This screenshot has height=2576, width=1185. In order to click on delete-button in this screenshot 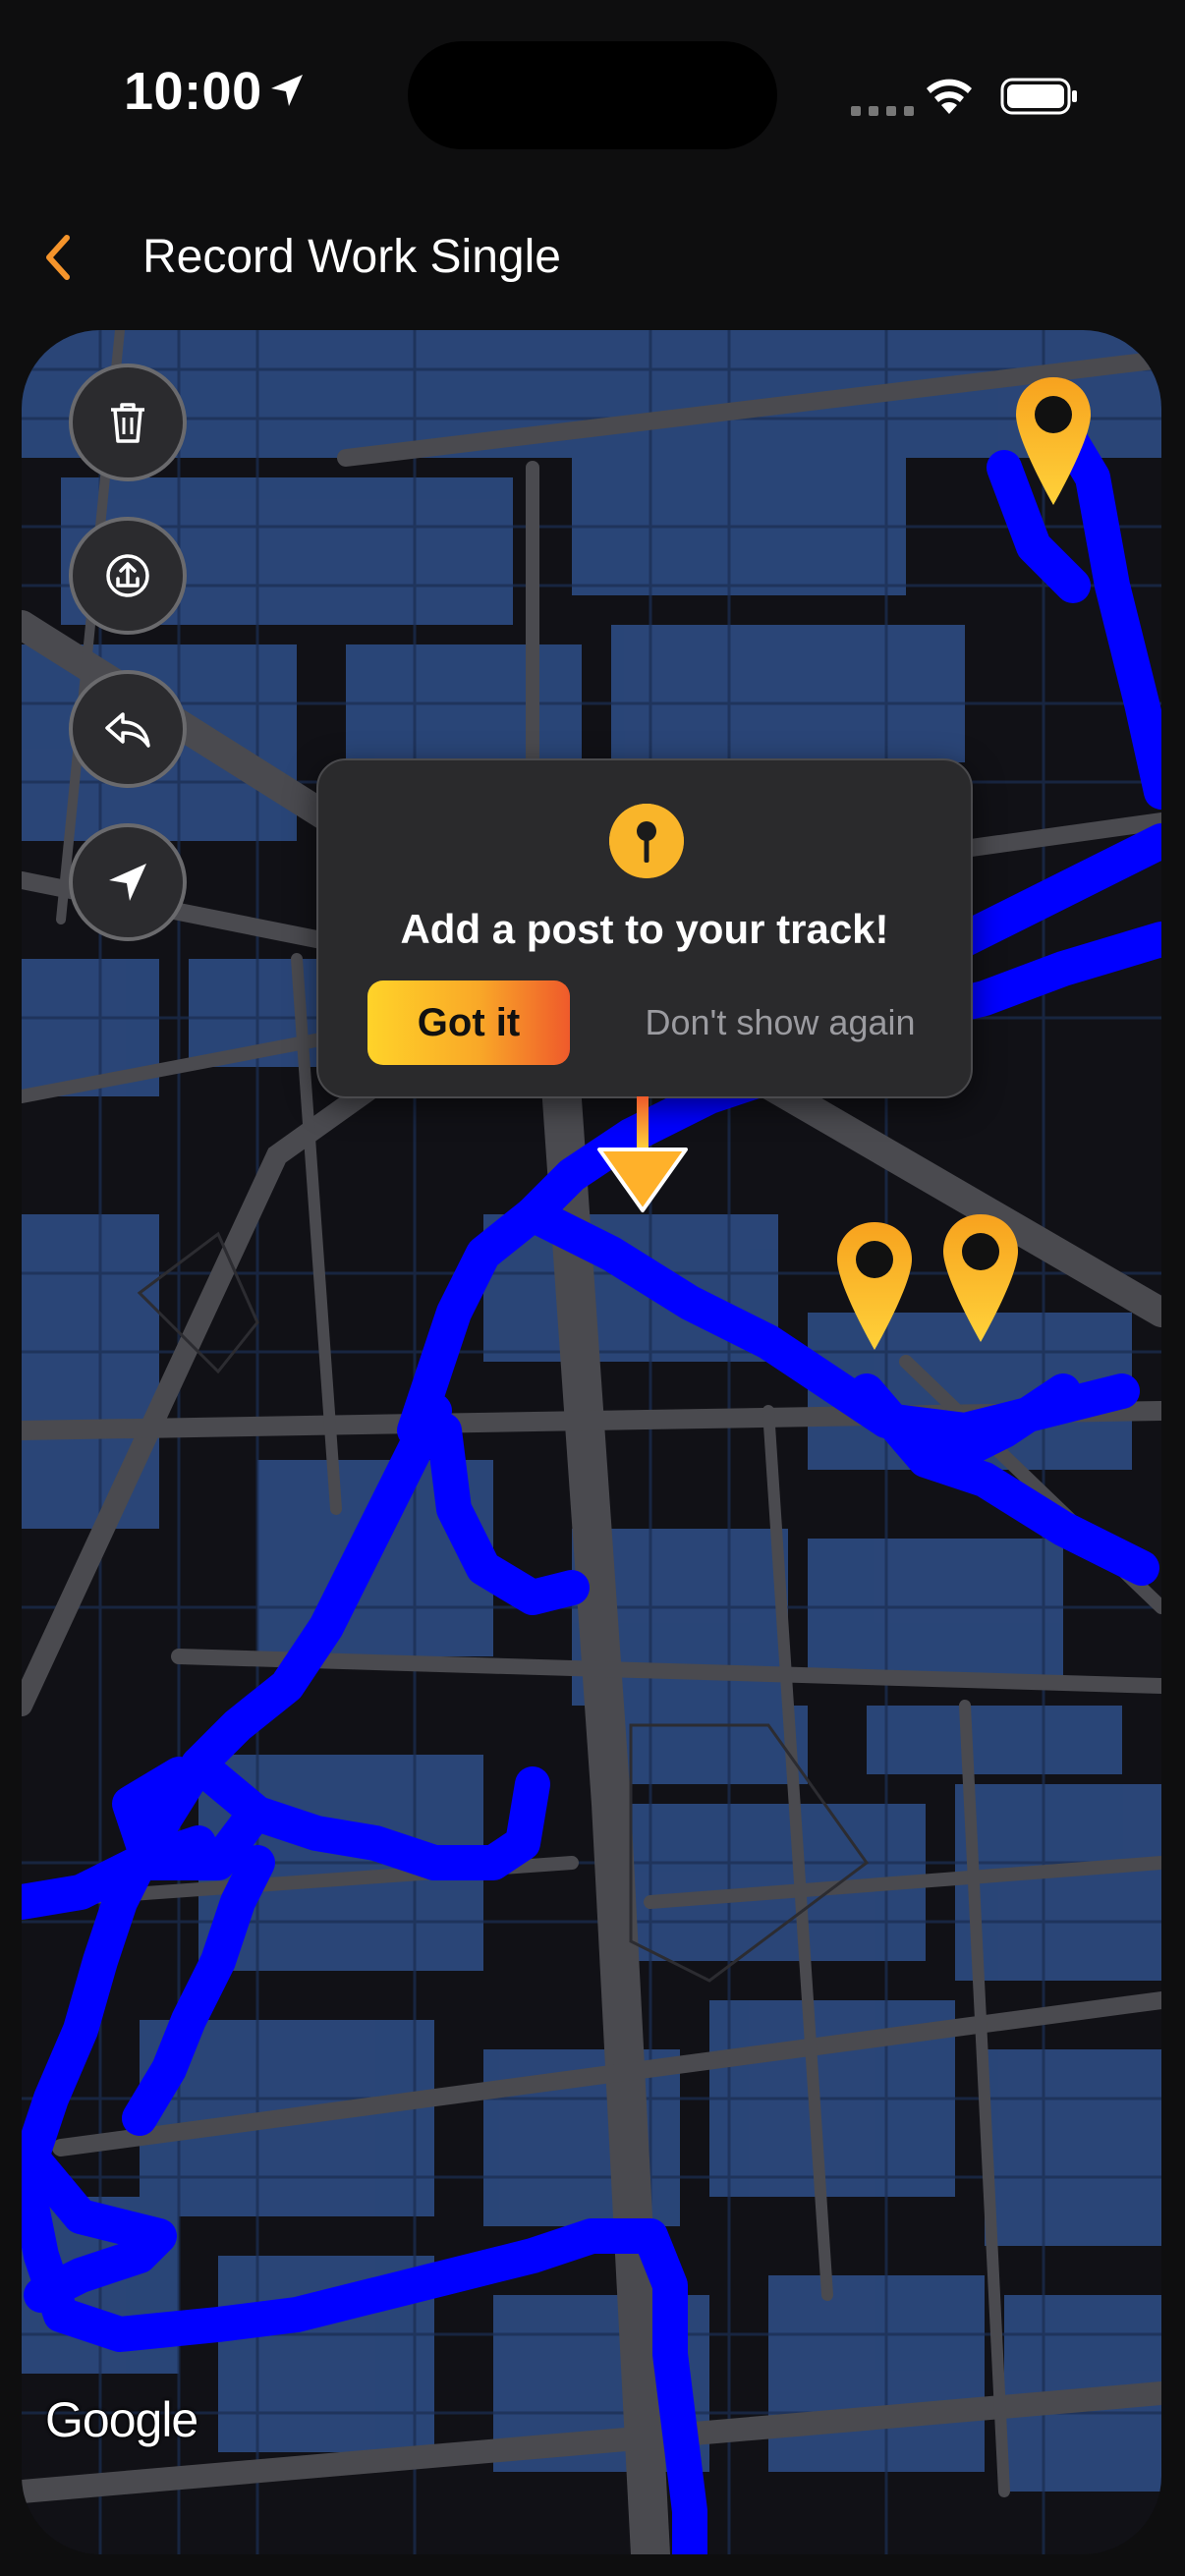, I will do `click(128, 422)`.